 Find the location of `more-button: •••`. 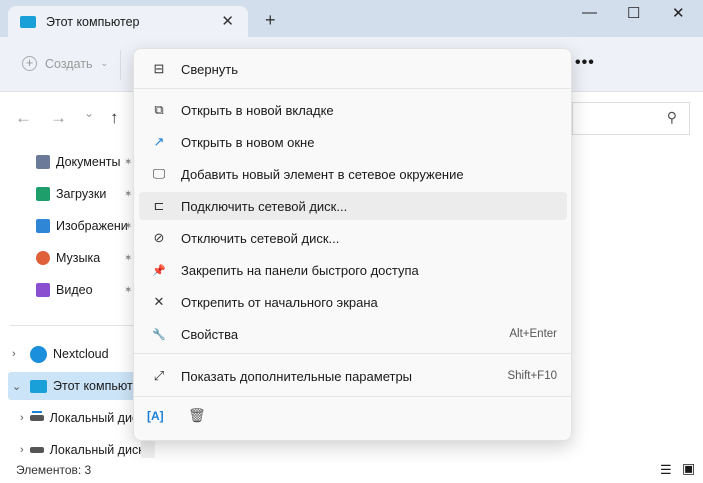

more-button: ••• is located at coordinates (585, 63).